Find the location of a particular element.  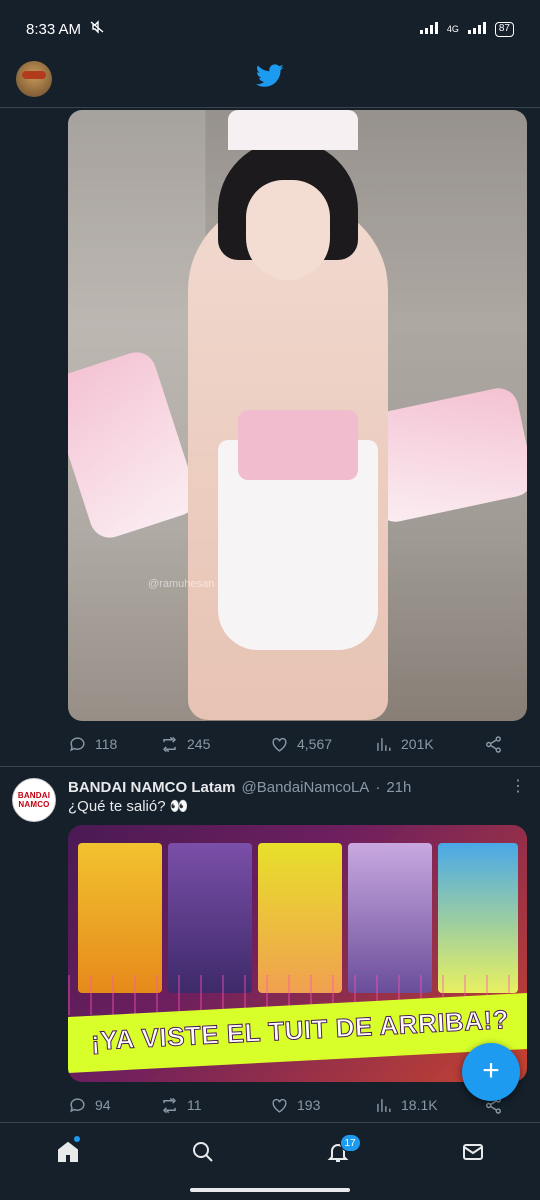

tweet-divider is located at coordinates (270, 766).